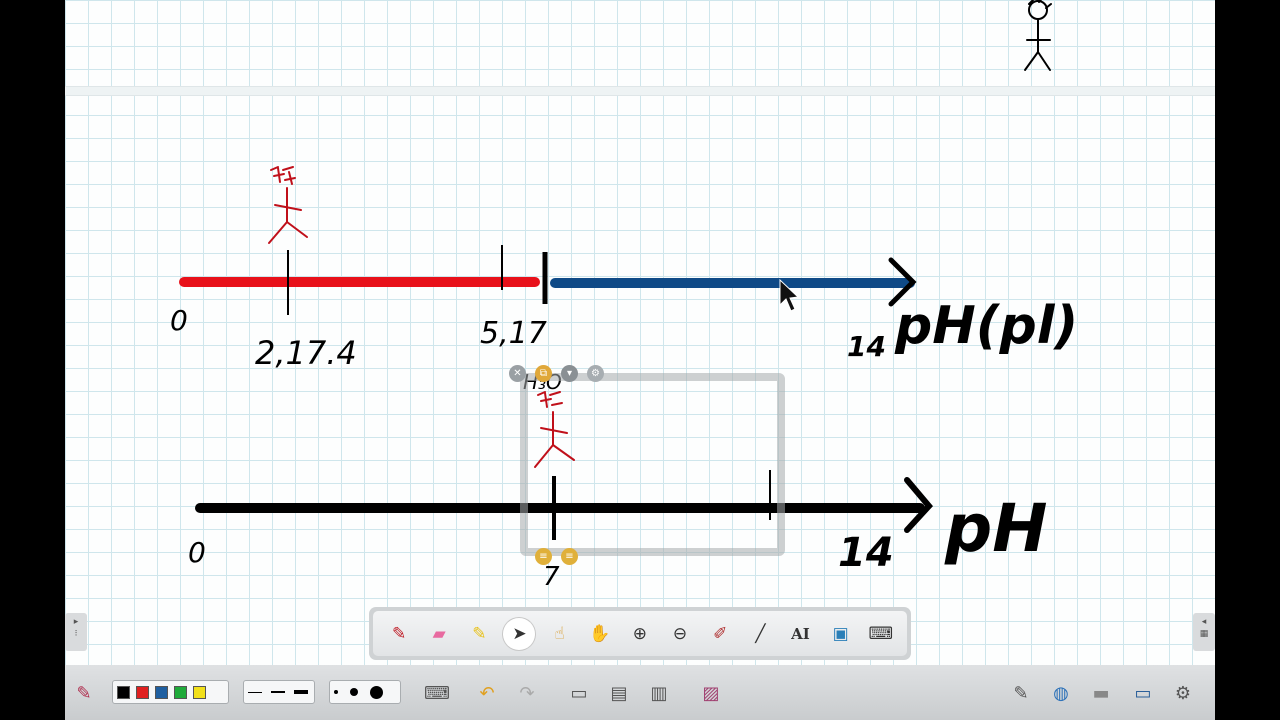 This screenshot has height=720, width=1280. Describe the element at coordinates (197, 552) in the screenshot. I see `label-bottom-zero: 0` at that location.